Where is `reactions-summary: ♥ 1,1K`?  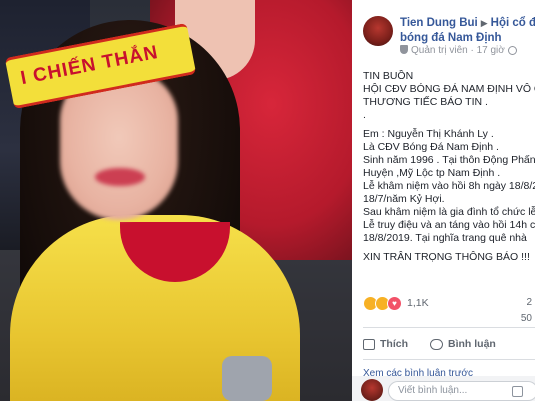
reactions-summary: ♥ 1,1K is located at coordinates (396, 303).